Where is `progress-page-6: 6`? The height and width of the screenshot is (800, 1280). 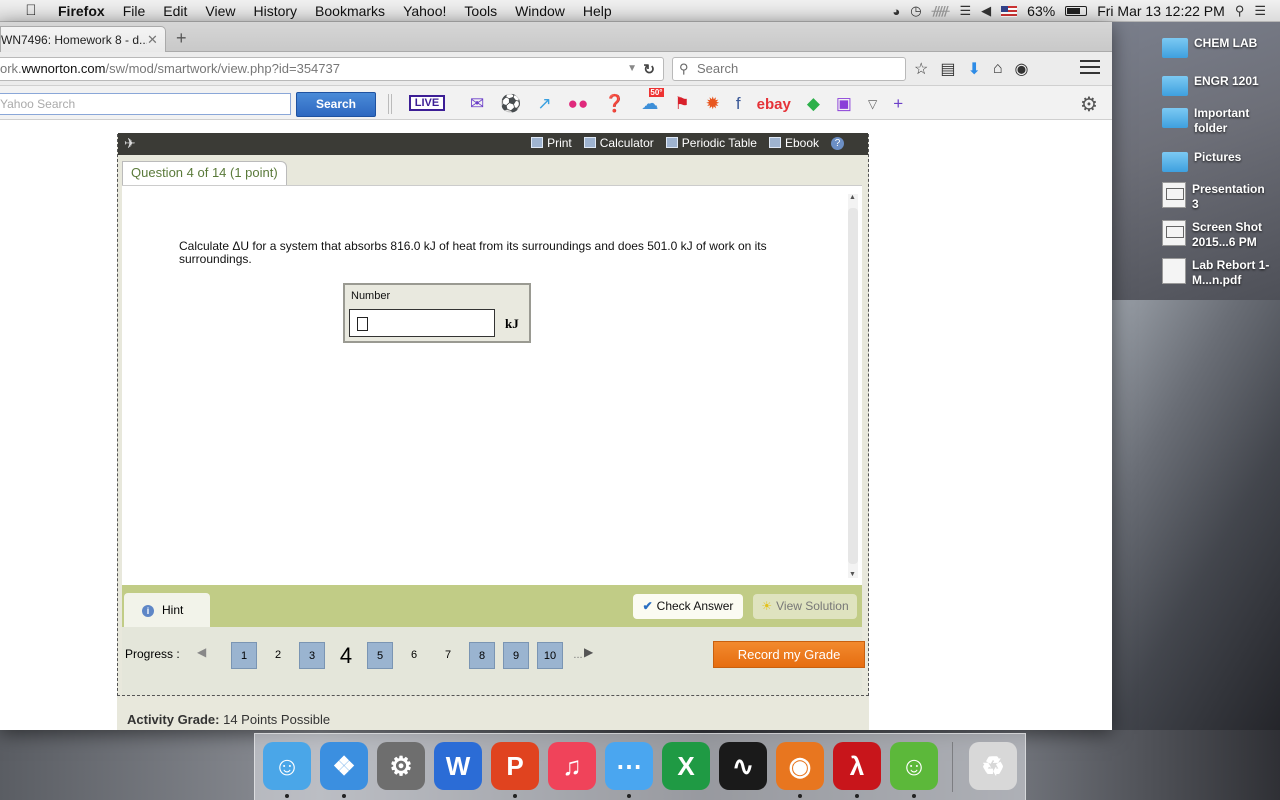 progress-page-6: 6 is located at coordinates (414, 655).